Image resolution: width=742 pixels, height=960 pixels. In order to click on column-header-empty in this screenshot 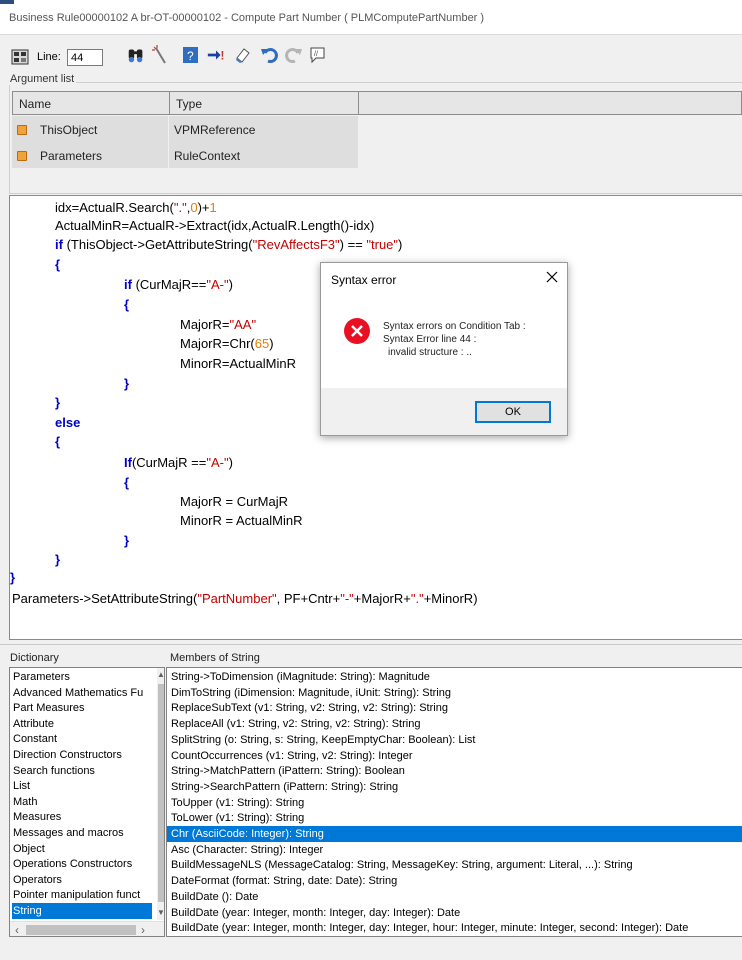, I will do `click(550, 103)`.